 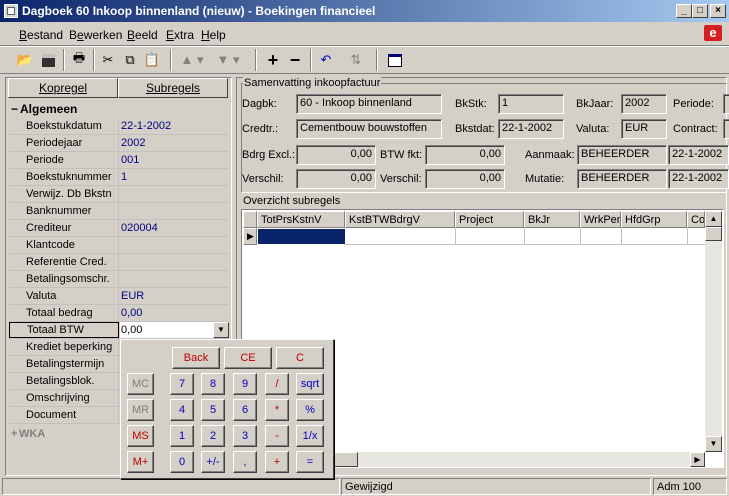 I want to click on menu-beeld: Beeld, so click(x=142, y=35).